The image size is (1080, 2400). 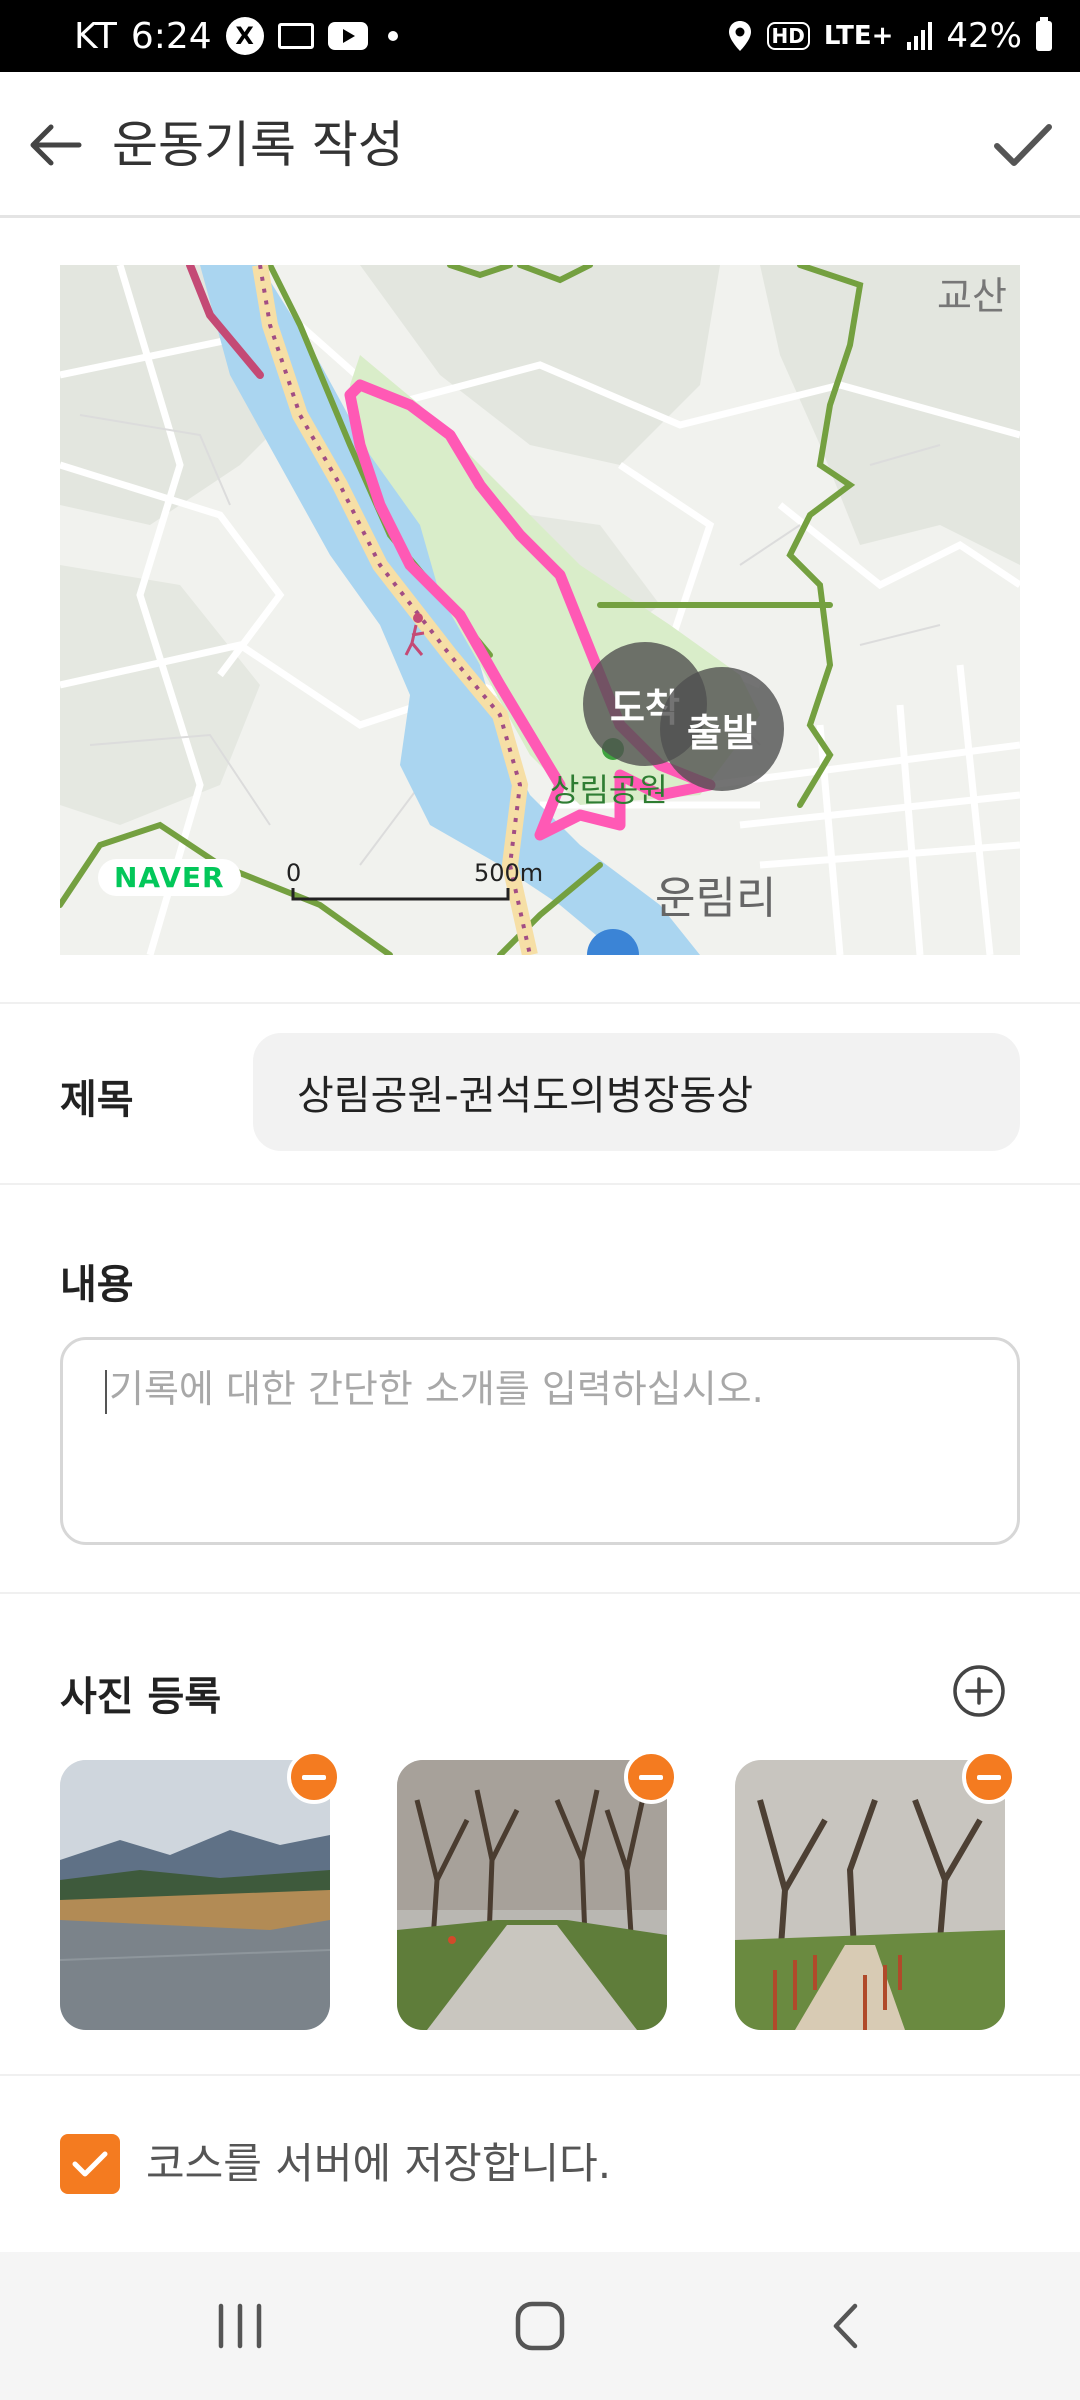 I want to click on more-notifications-icon, so click(x=392, y=36).